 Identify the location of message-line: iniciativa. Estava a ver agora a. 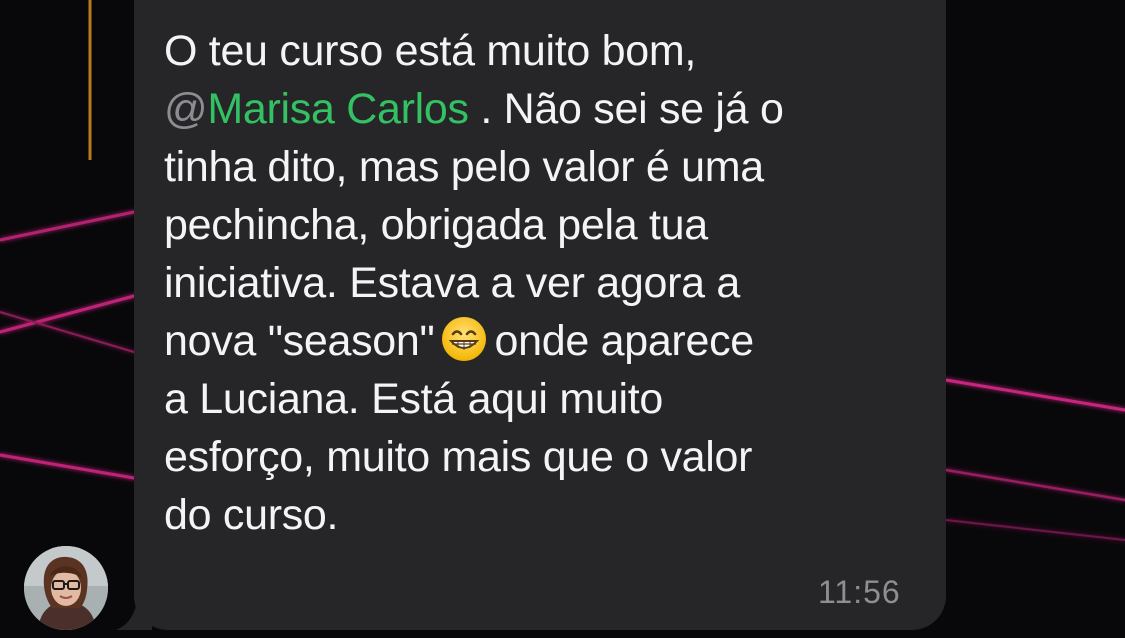
(452, 283).